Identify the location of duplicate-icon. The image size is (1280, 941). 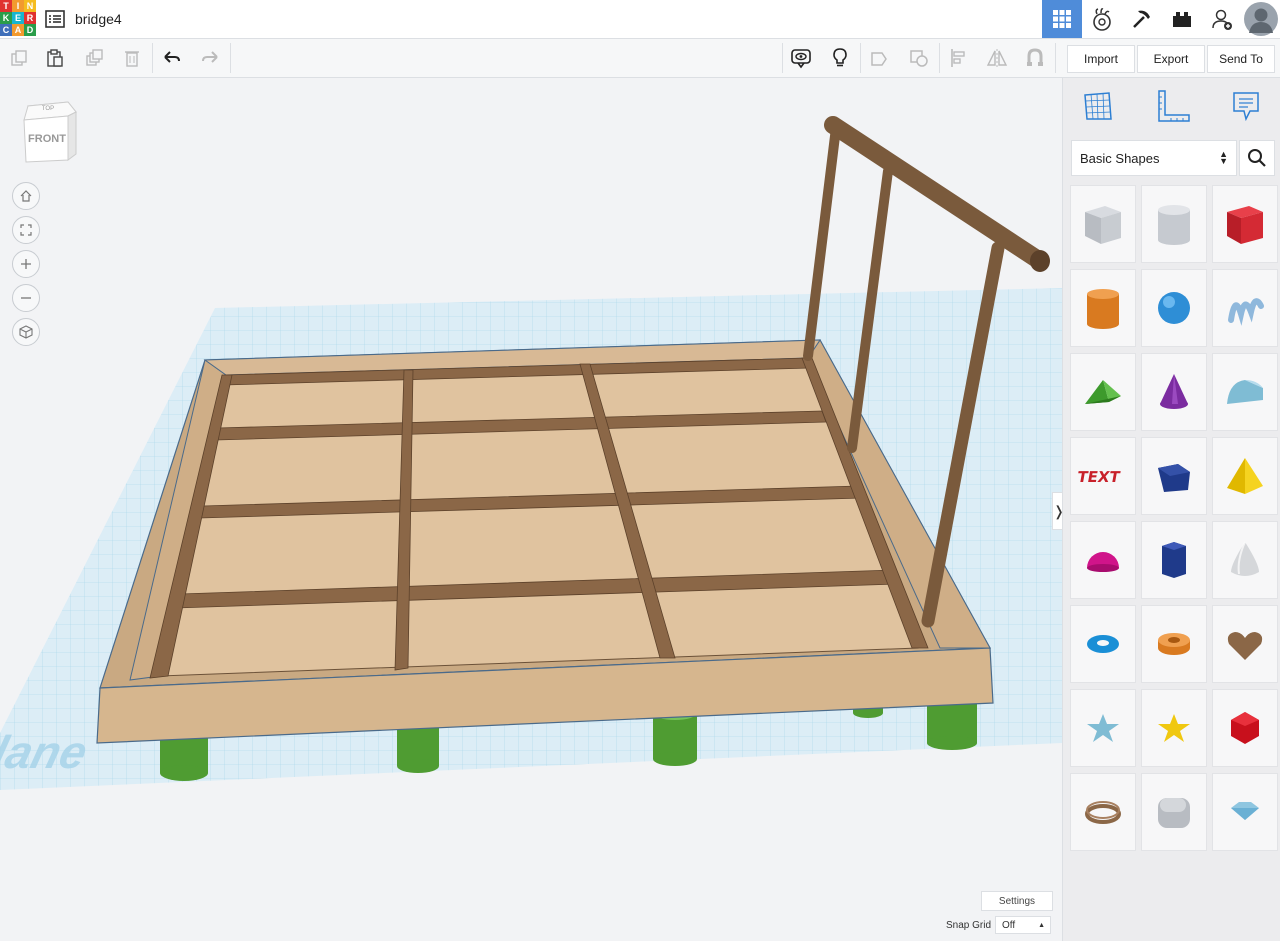
(94, 58).